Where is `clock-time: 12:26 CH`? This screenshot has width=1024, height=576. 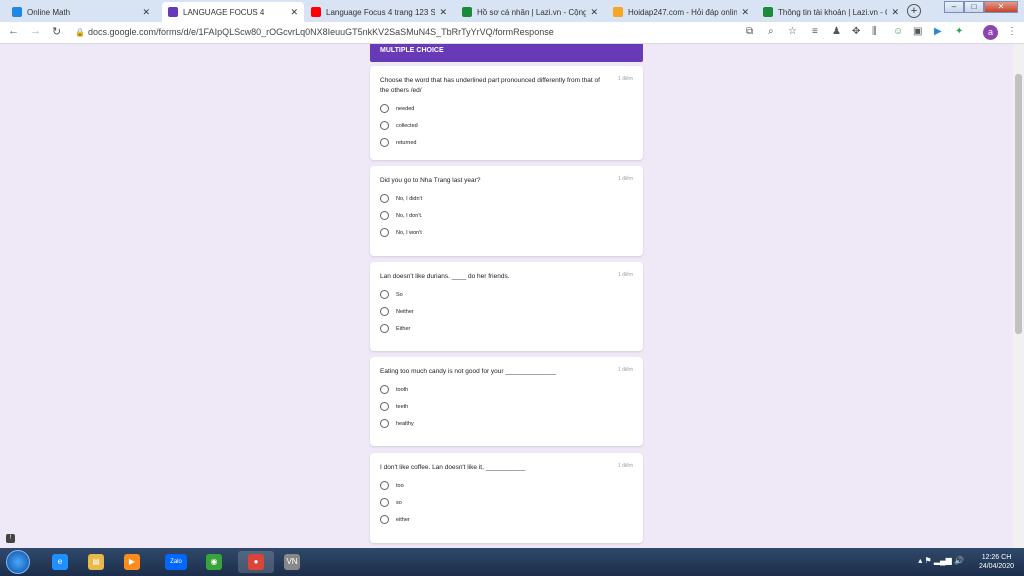 clock-time: 12:26 CH is located at coordinates (996, 557).